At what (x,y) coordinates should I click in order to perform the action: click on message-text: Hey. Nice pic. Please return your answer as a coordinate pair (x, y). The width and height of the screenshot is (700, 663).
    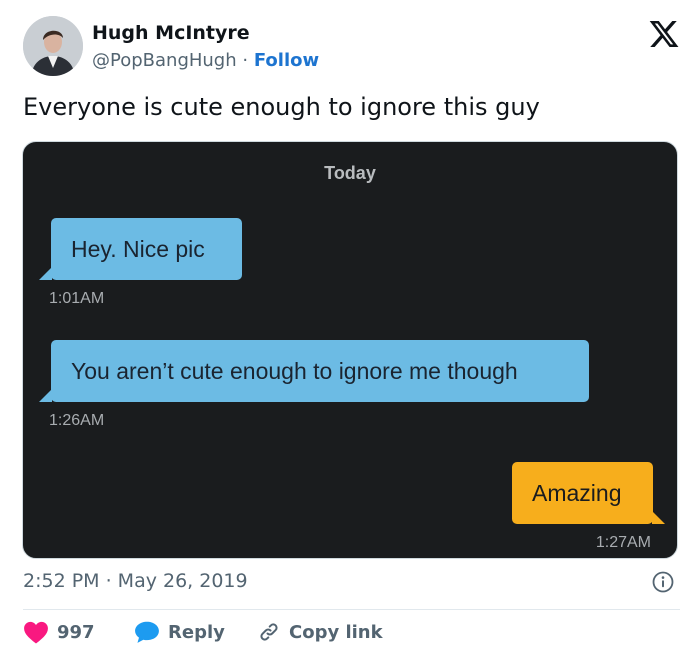
    Looking at the image, I should click on (138, 248).